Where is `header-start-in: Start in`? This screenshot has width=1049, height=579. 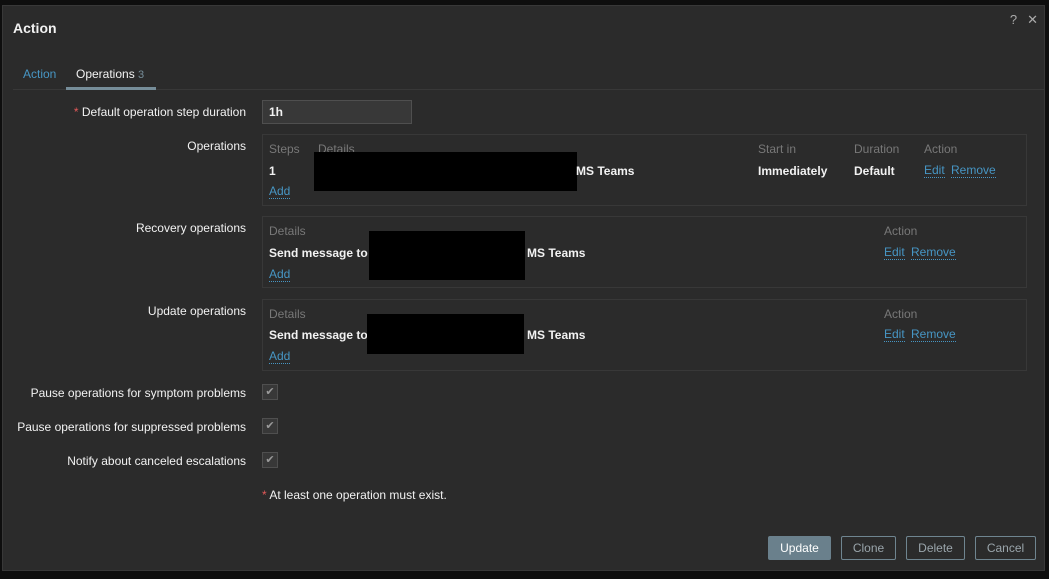
header-start-in: Start in is located at coordinates (777, 149).